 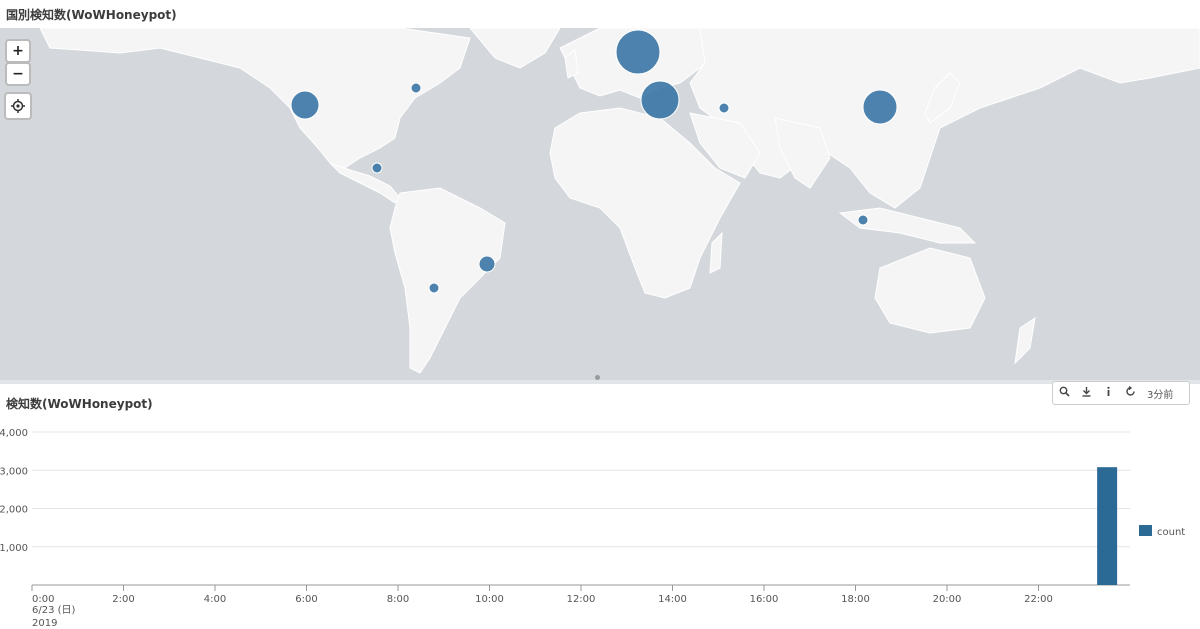 I want to click on crosshair-icon, so click(x=18, y=106).